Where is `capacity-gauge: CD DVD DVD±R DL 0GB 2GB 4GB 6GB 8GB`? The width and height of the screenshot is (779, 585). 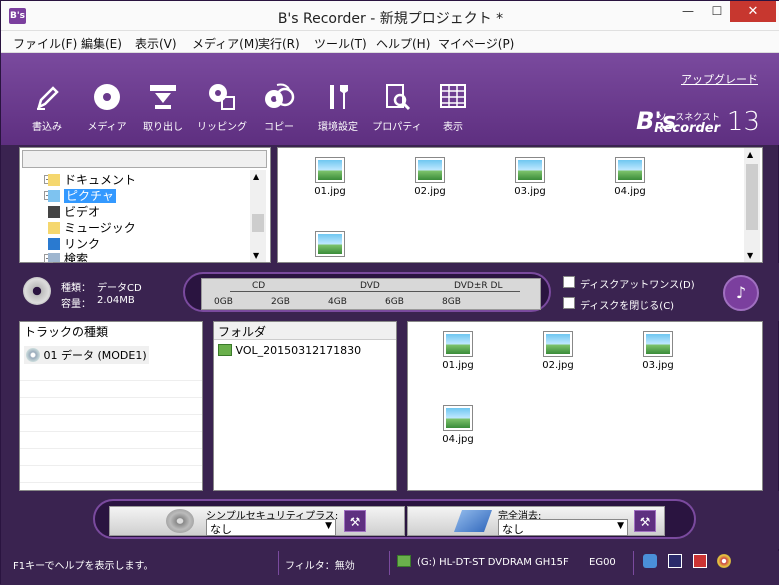 capacity-gauge: CD DVD DVD±R DL 0GB 2GB 4GB 6GB 8GB is located at coordinates (367, 292).